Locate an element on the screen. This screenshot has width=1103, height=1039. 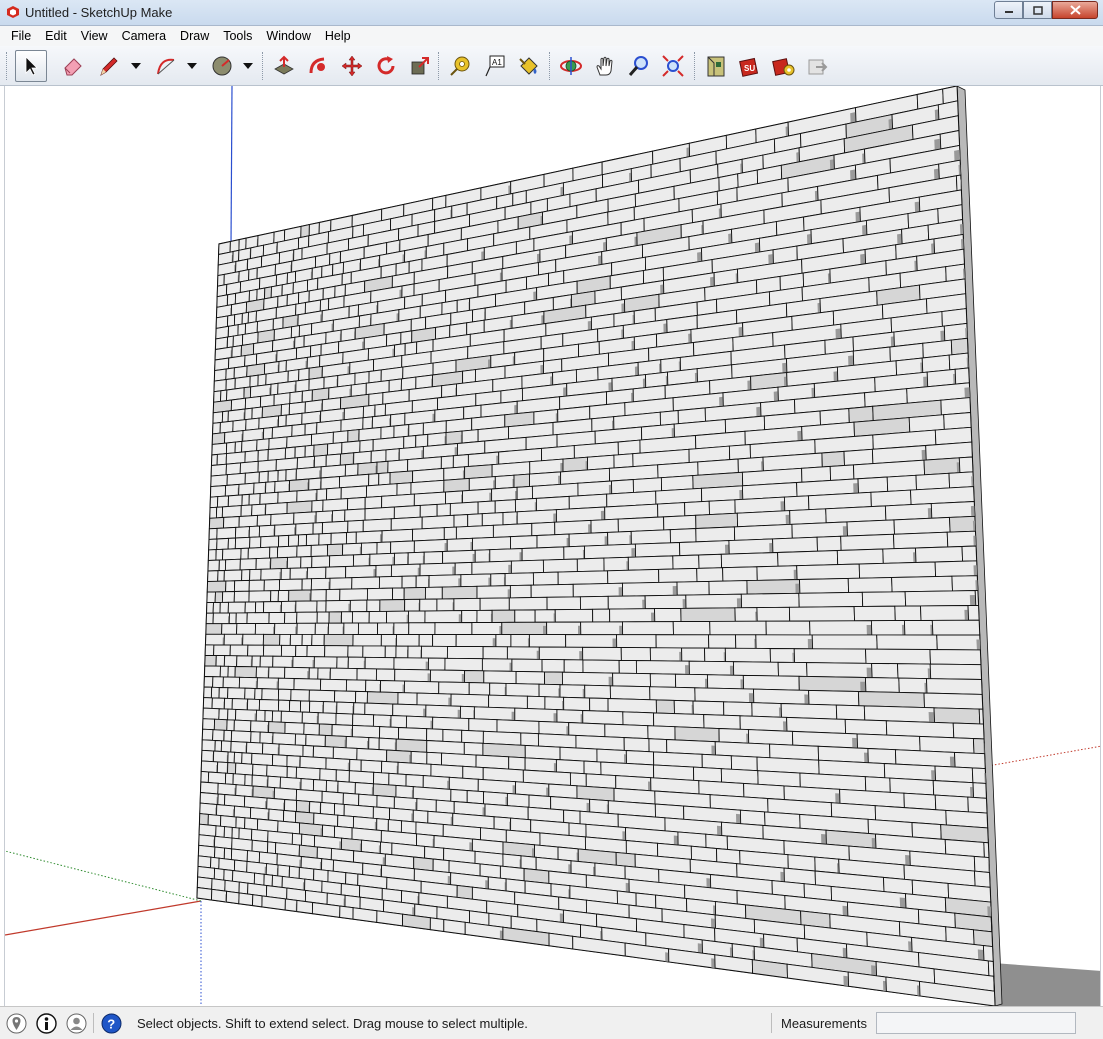
minimize-button is located at coordinates (1008, 10).